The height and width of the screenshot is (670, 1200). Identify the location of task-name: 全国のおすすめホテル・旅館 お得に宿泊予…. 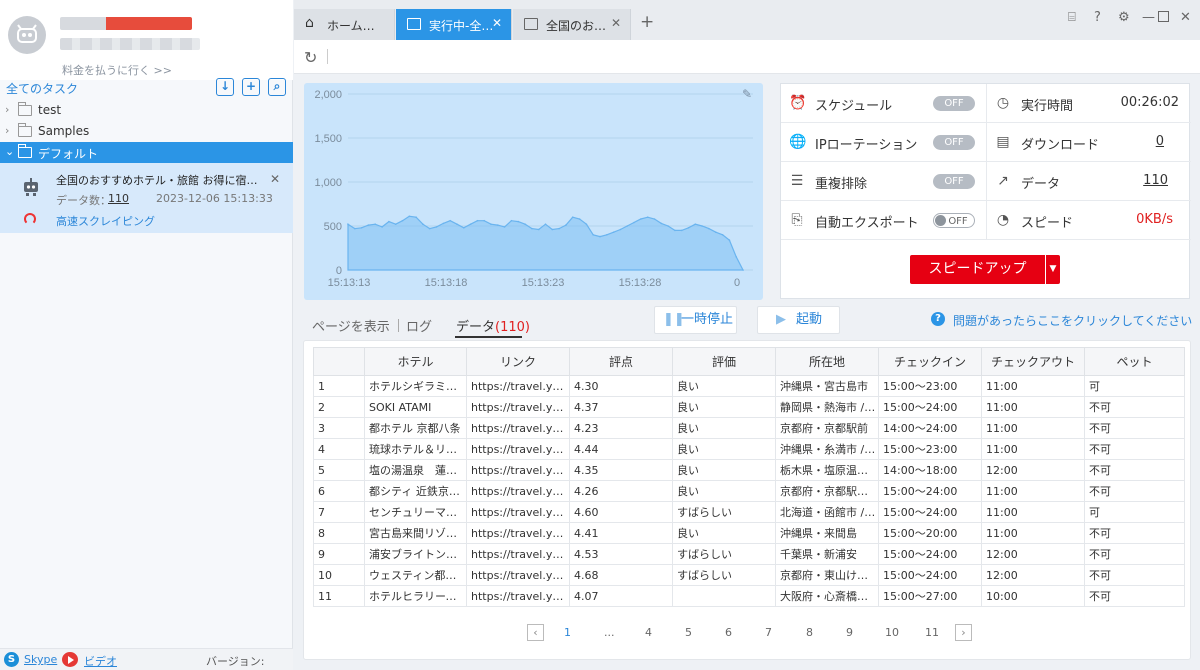
(158, 180).